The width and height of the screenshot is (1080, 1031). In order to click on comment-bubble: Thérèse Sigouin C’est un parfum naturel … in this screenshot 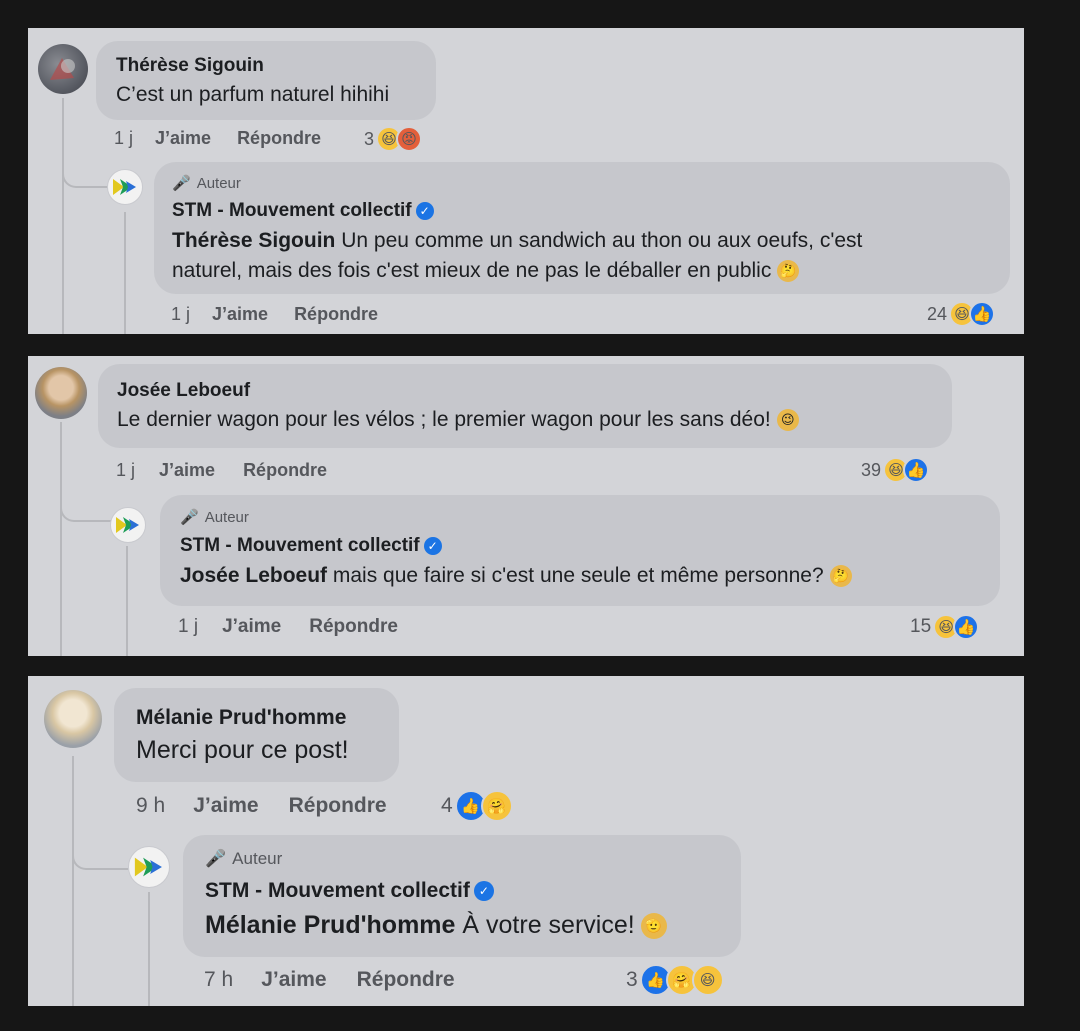, I will do `click(266, 80)`.